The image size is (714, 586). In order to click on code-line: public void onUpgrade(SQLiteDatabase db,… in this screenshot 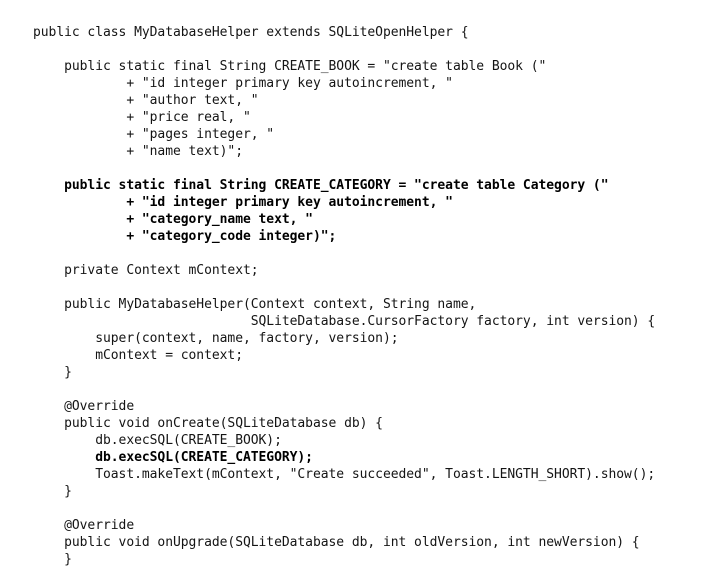, I will do `click(336, 542)`.